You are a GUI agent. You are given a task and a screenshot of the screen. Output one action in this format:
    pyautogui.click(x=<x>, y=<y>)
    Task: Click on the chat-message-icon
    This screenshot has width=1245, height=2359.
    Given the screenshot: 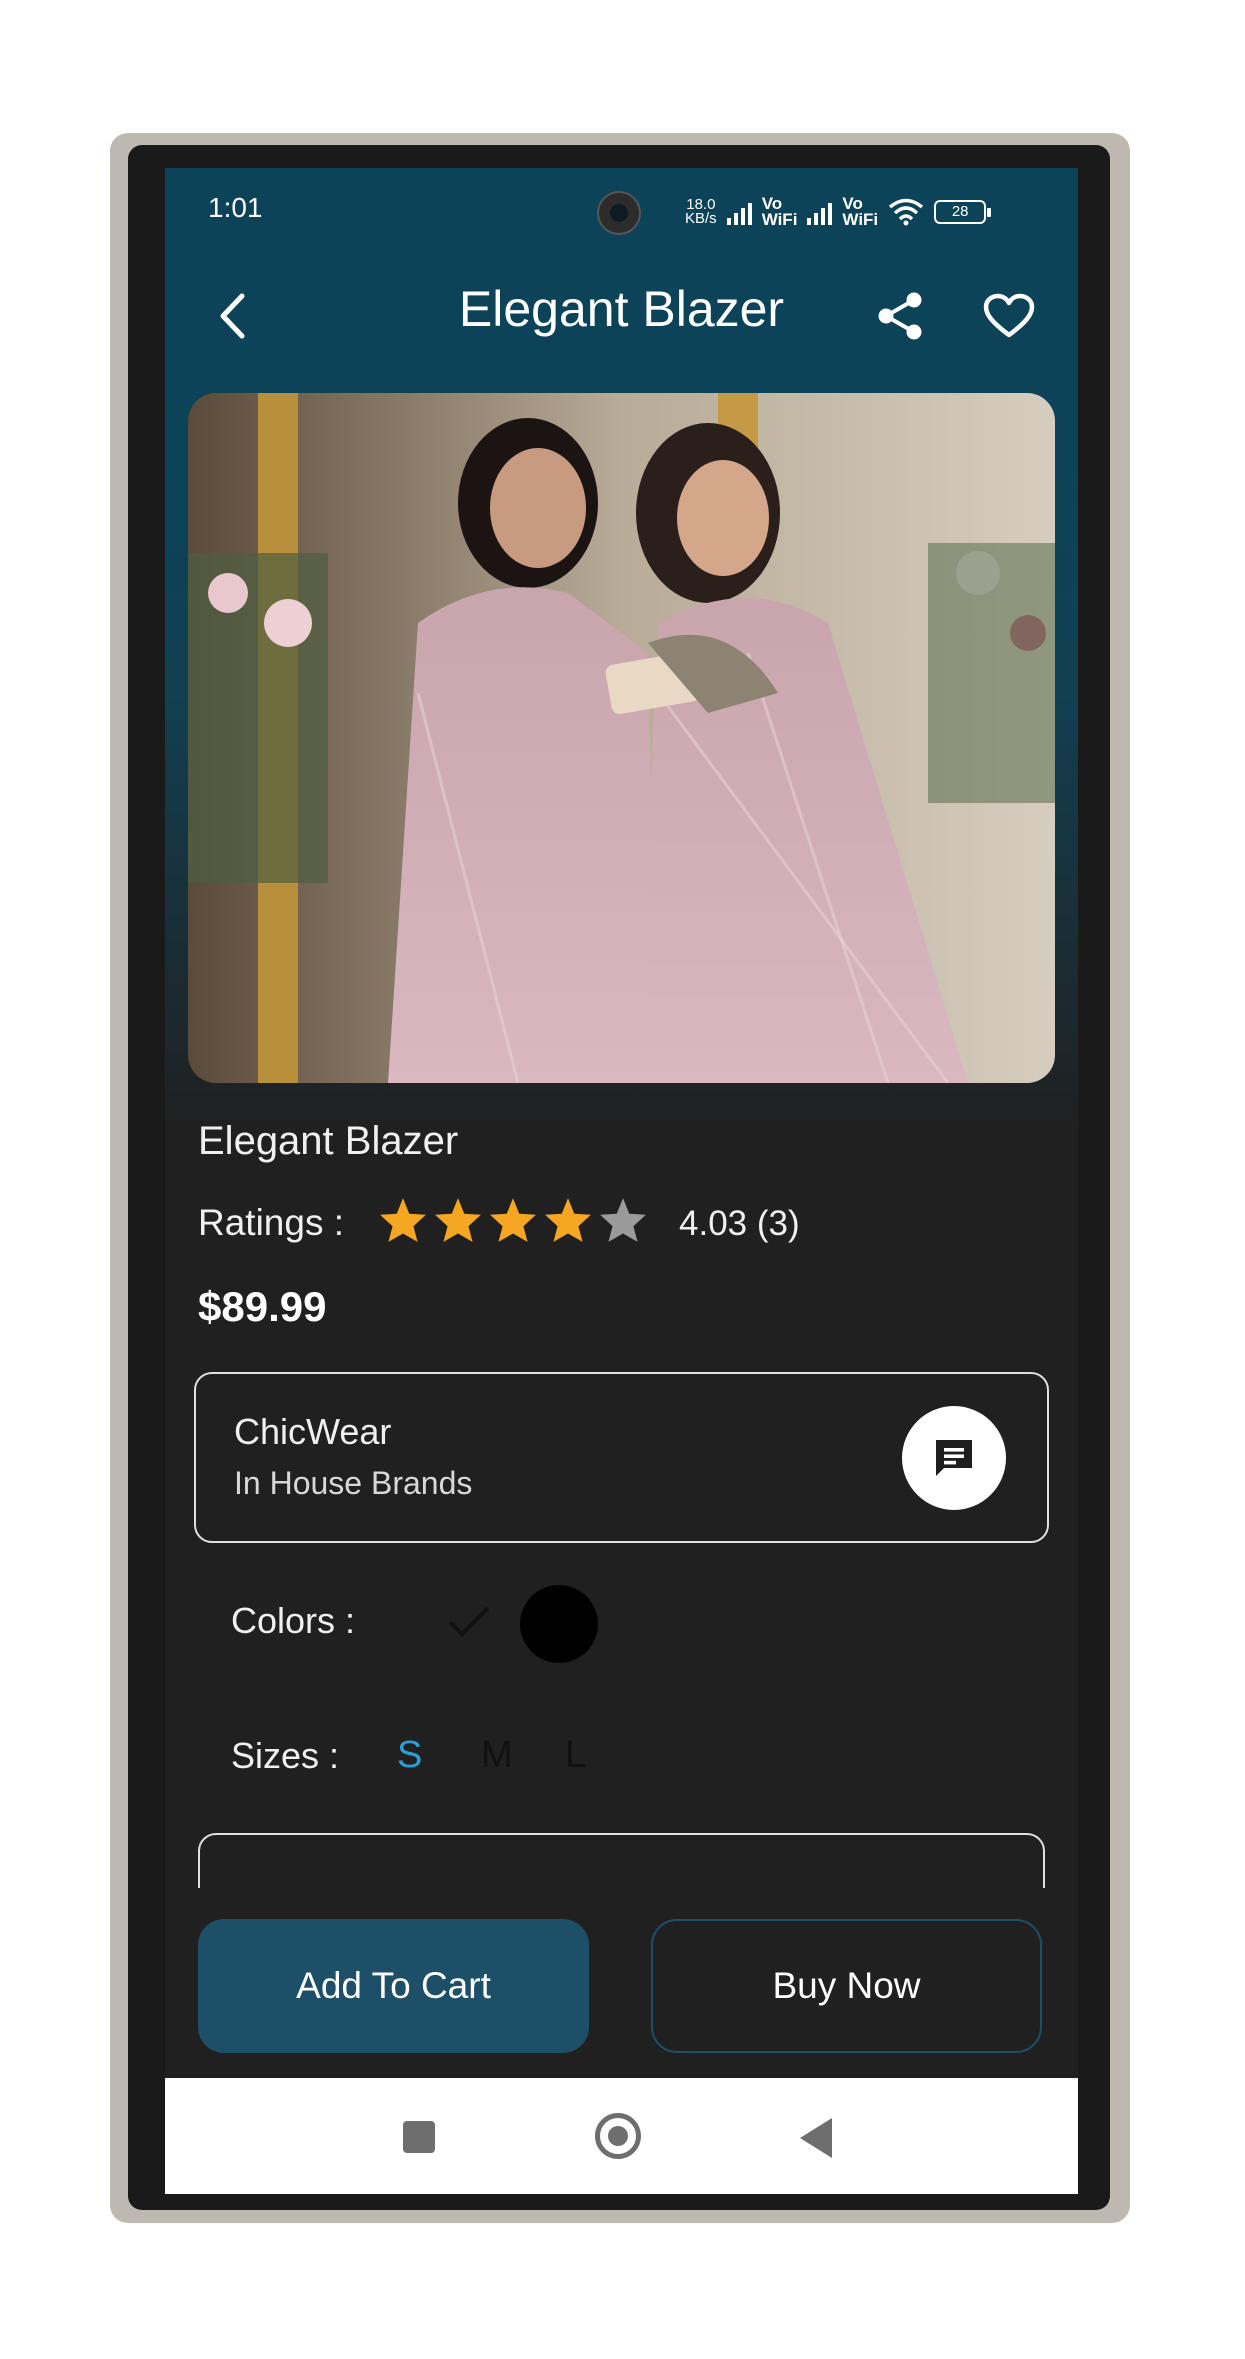 What is the action you would take?
    pyautogui.click(x=954, y=1458)
    